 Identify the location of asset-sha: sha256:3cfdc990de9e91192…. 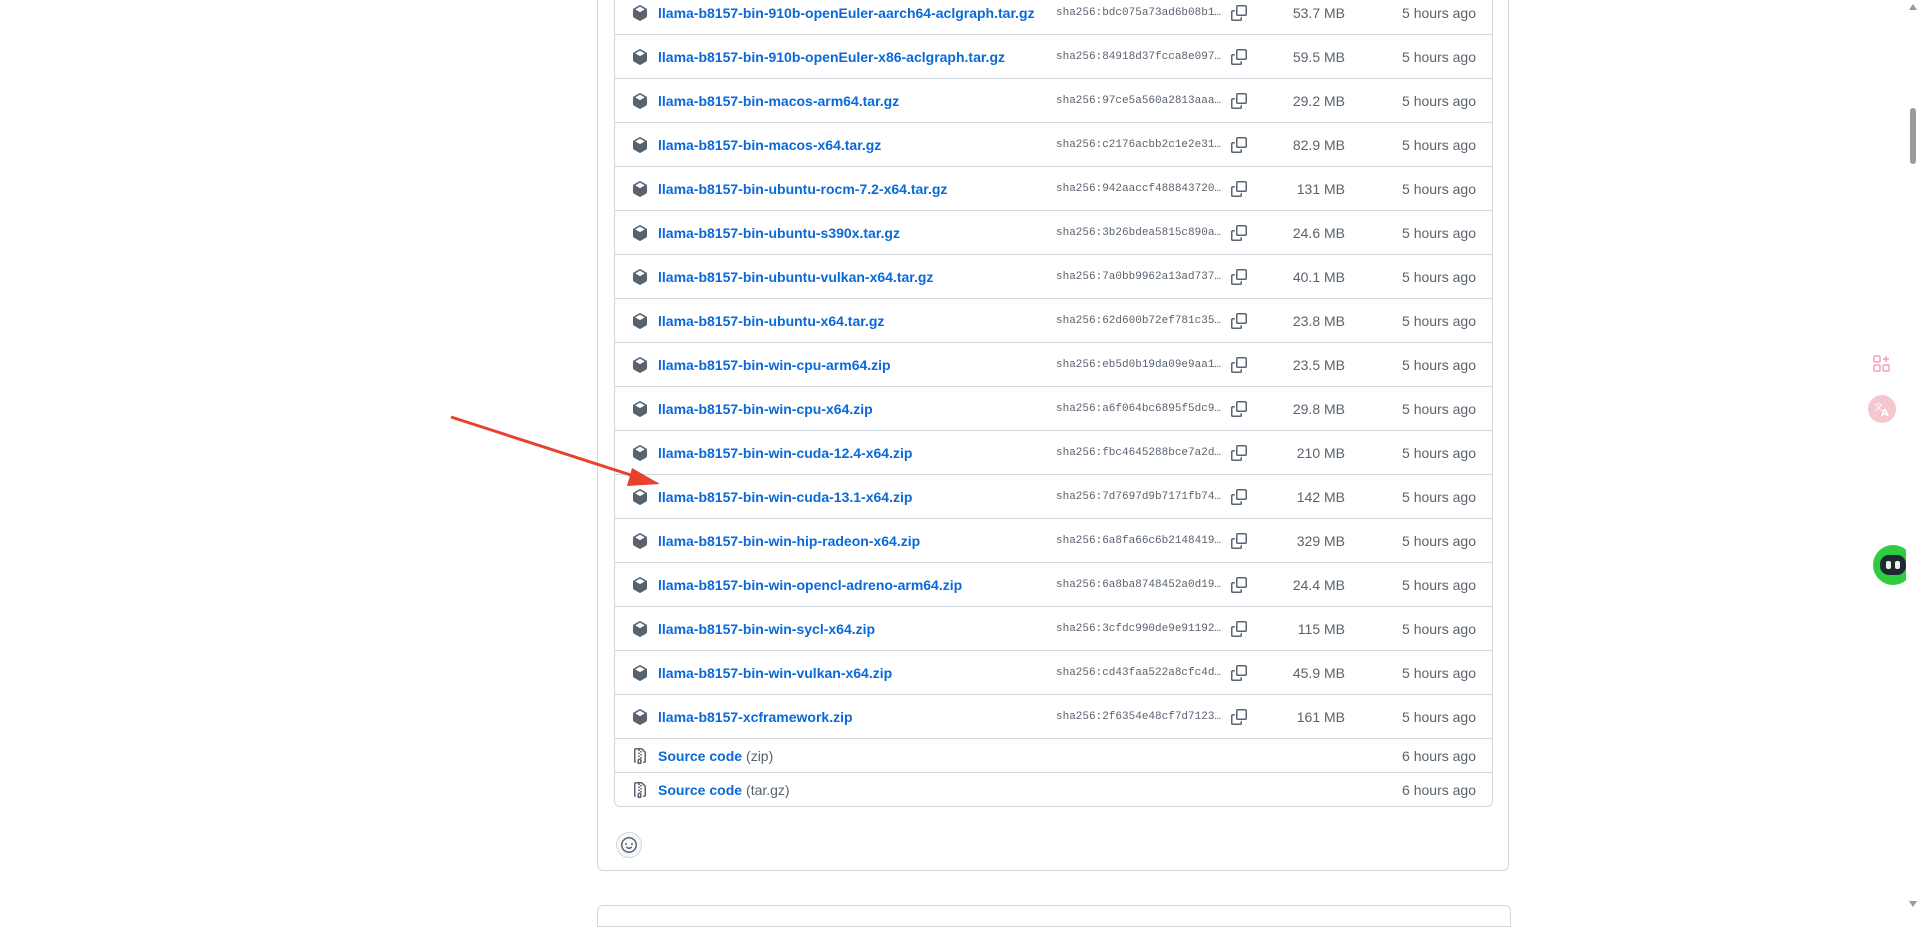
(1139, 628).